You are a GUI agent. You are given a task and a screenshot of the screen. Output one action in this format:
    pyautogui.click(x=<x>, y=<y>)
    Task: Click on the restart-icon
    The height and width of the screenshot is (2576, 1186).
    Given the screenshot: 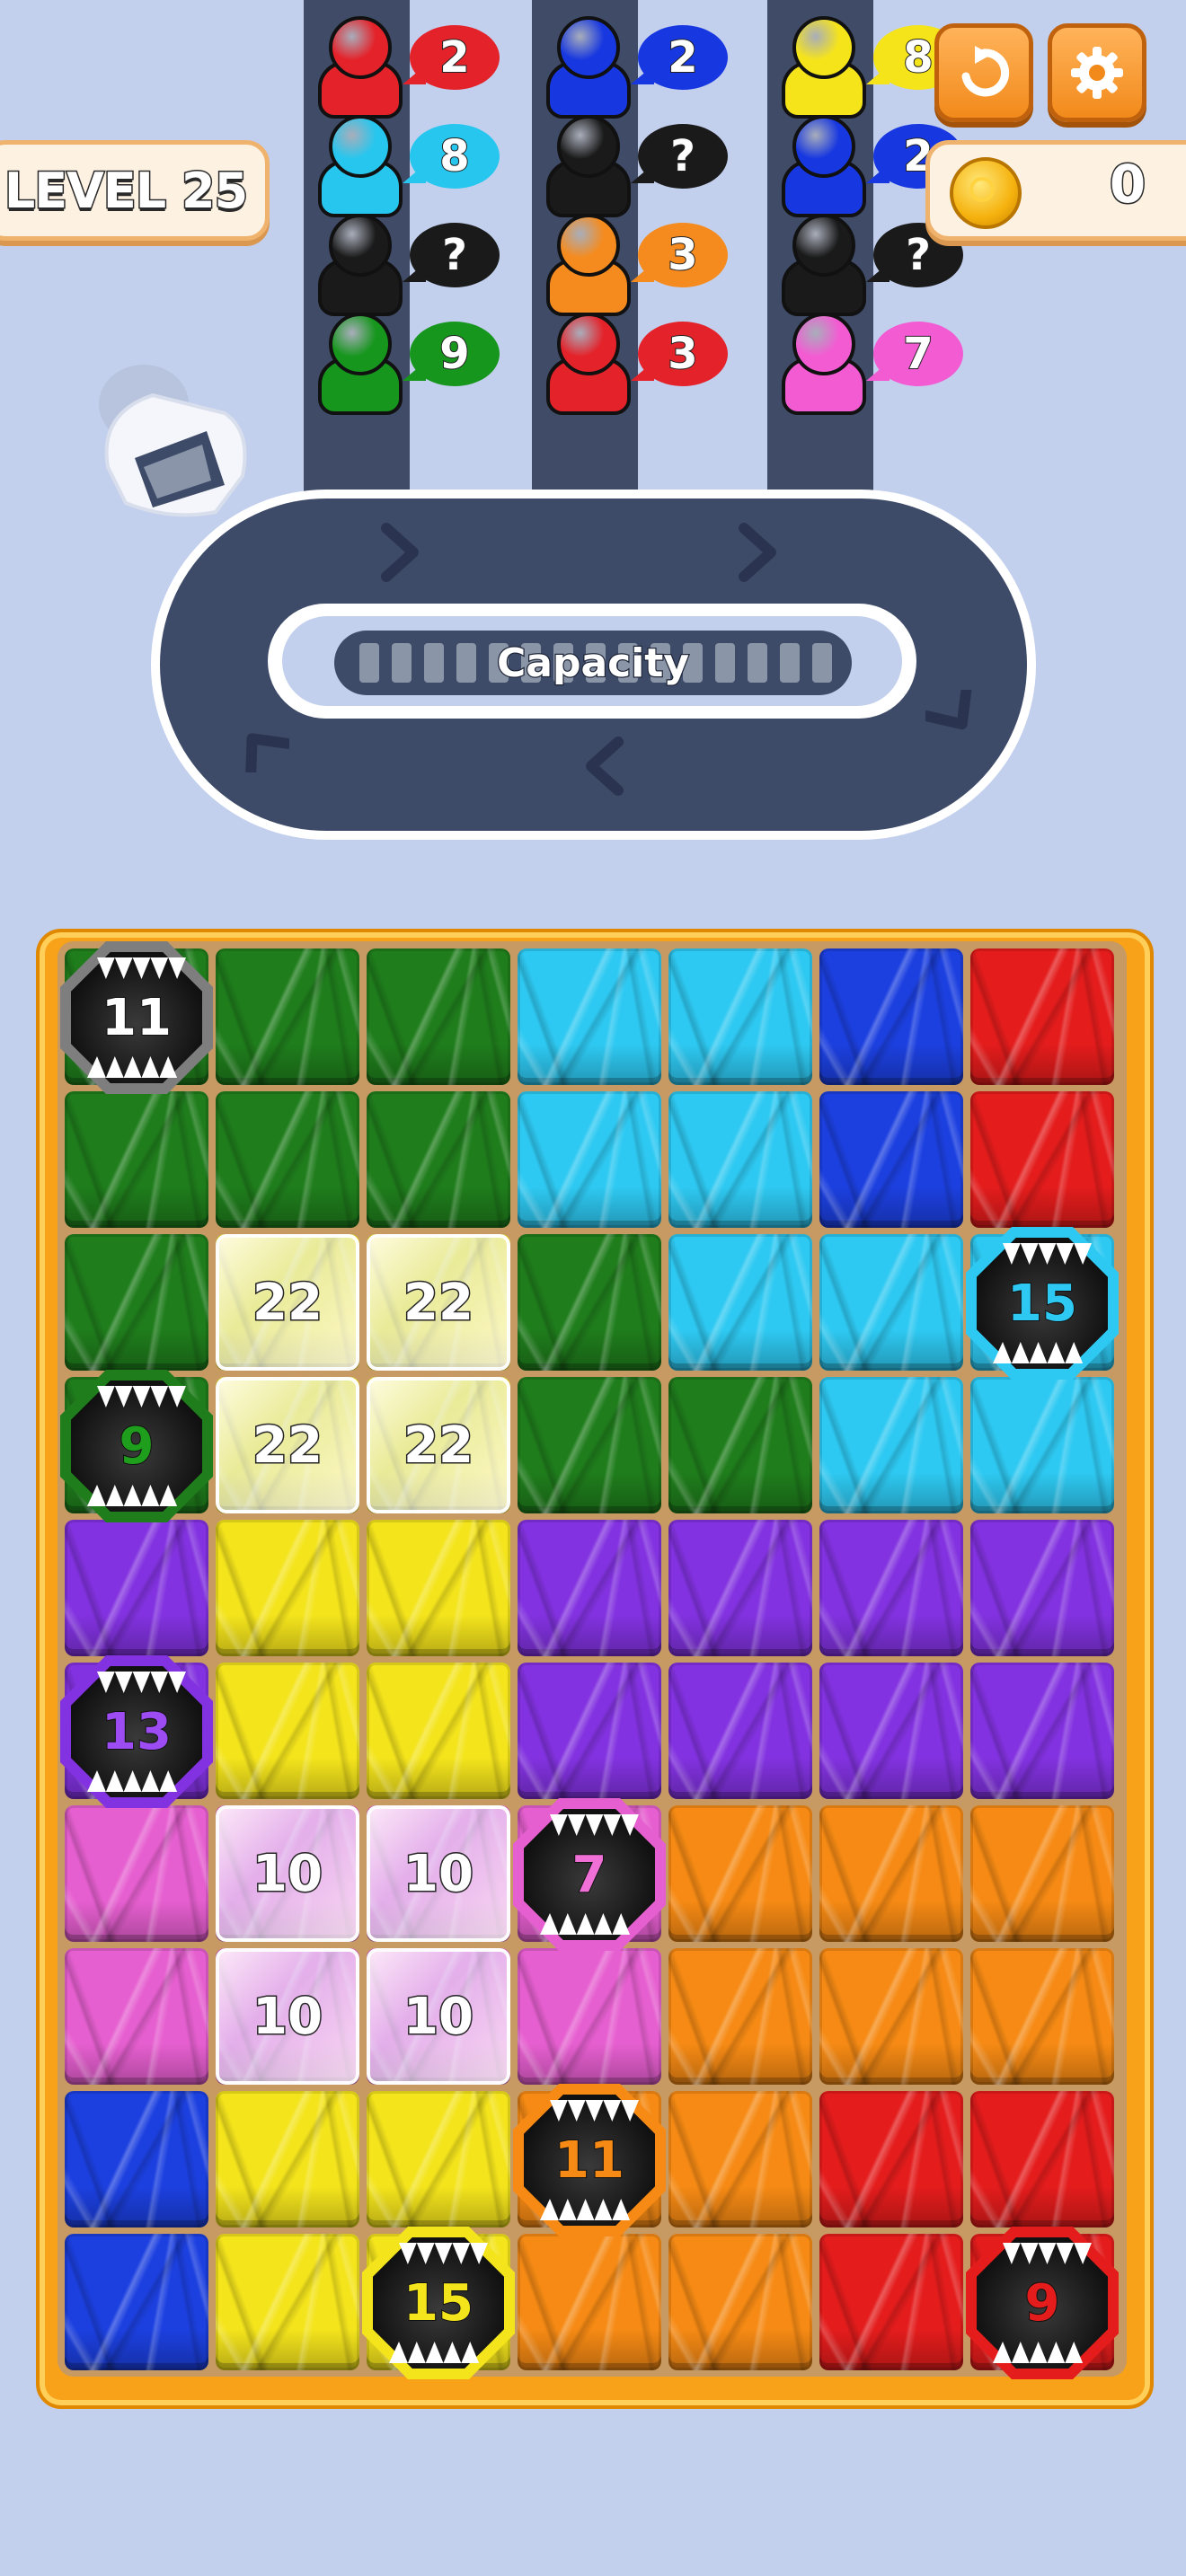 What is the action you would take?
    pyautogui.click(x=985, y=71)
    